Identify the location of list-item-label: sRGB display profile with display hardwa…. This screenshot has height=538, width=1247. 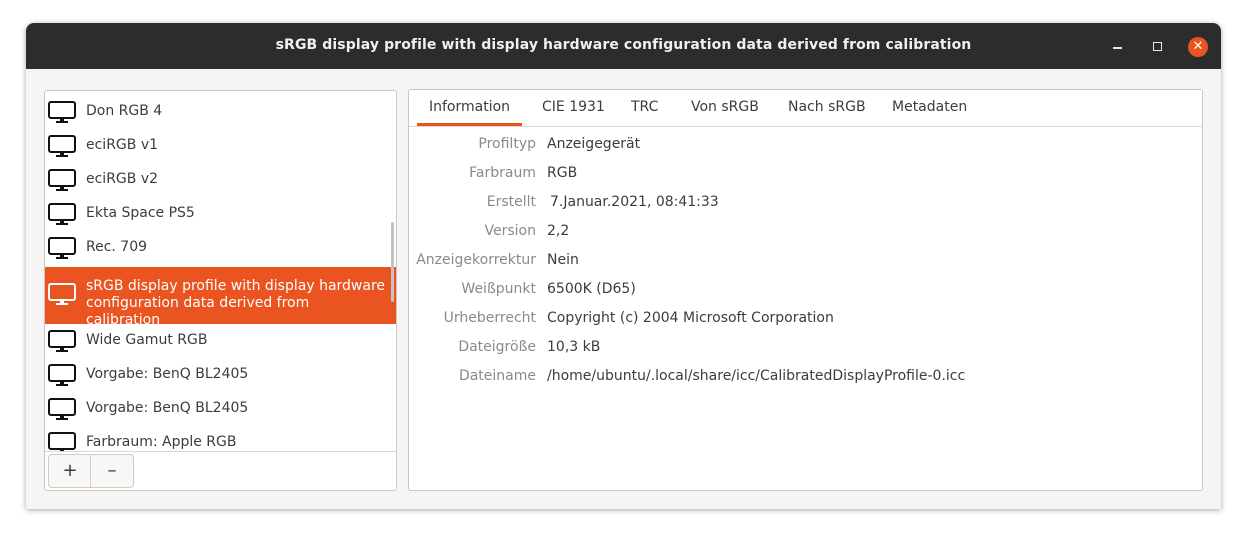
(236, 303).